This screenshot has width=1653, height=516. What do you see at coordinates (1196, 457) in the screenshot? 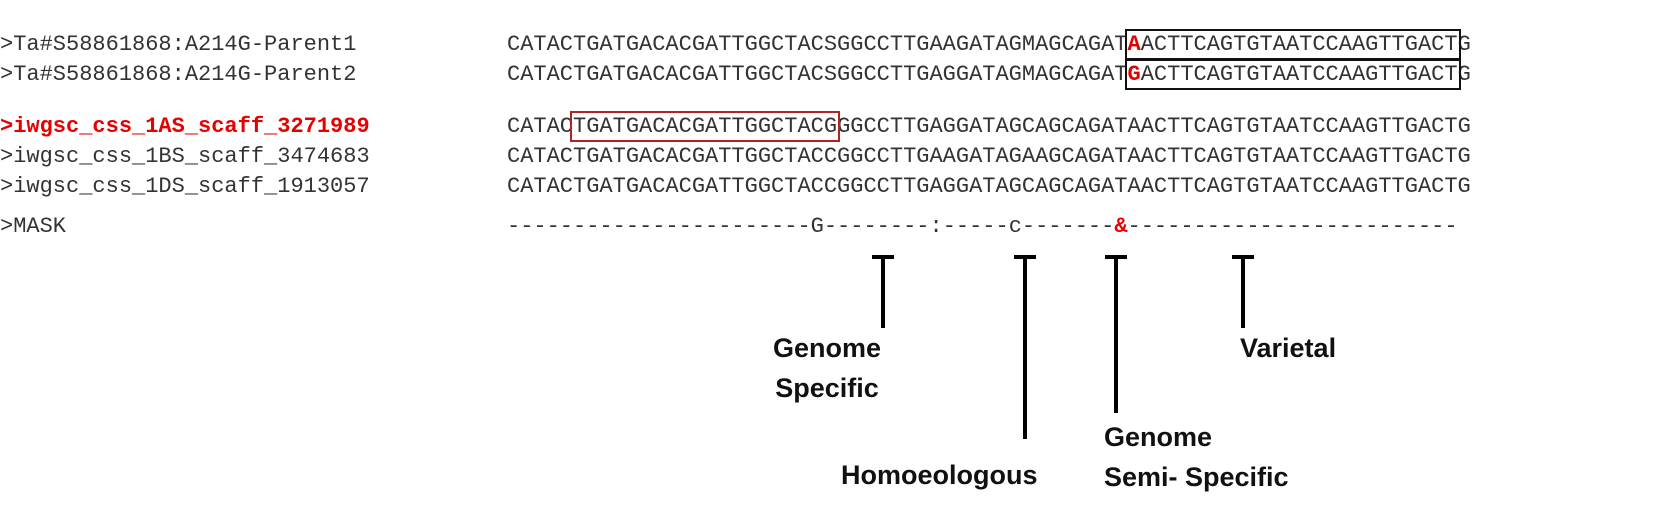
I see `annotation-semi-specific: Genome Semi- Specific` at bounding box center [1196, 457].